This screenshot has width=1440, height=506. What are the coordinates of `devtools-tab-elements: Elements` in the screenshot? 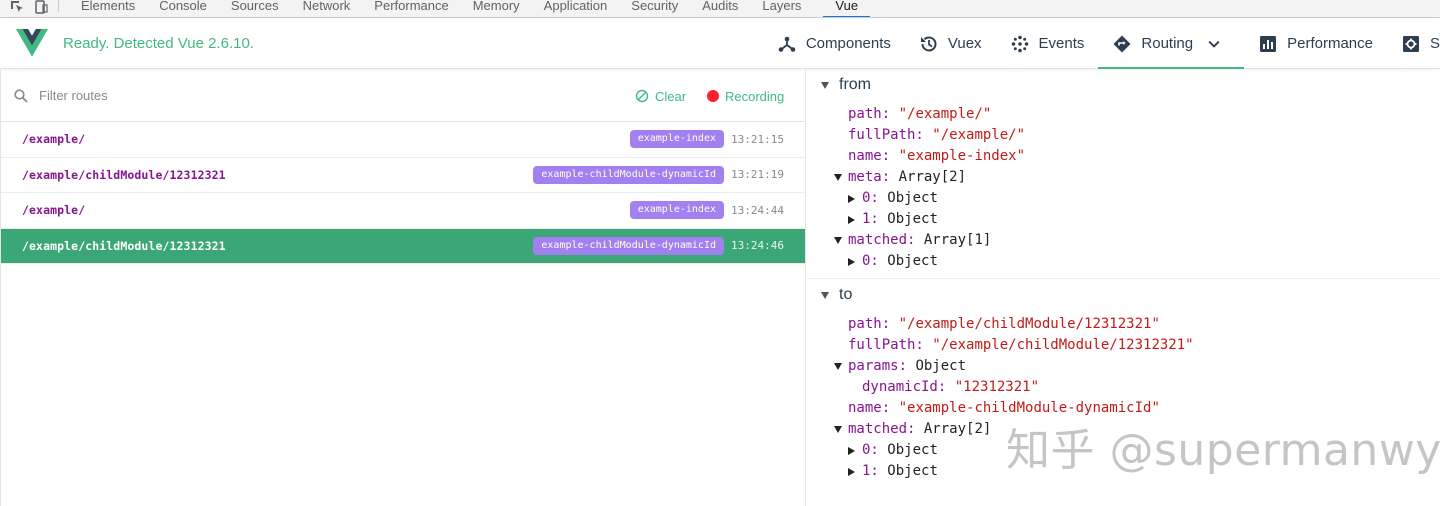 It's located at (108, 8).